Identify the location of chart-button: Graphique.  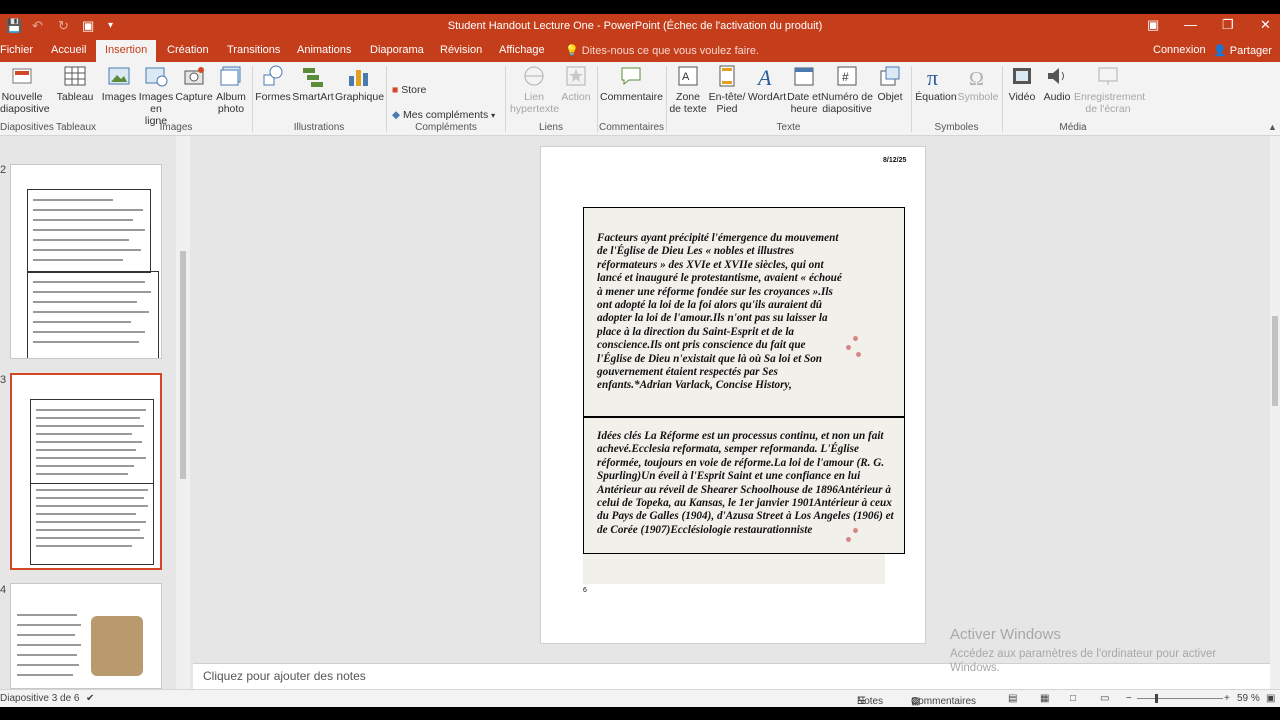
(360, 83).